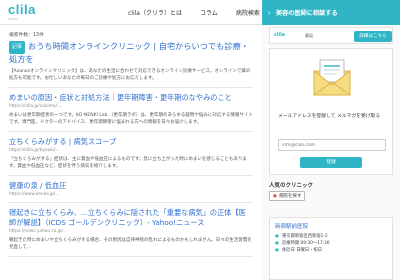  Describe the element at coordinates (131, 186) in the screenshot. I see `result-title: 健康の泉 / 低血圧` at that location.